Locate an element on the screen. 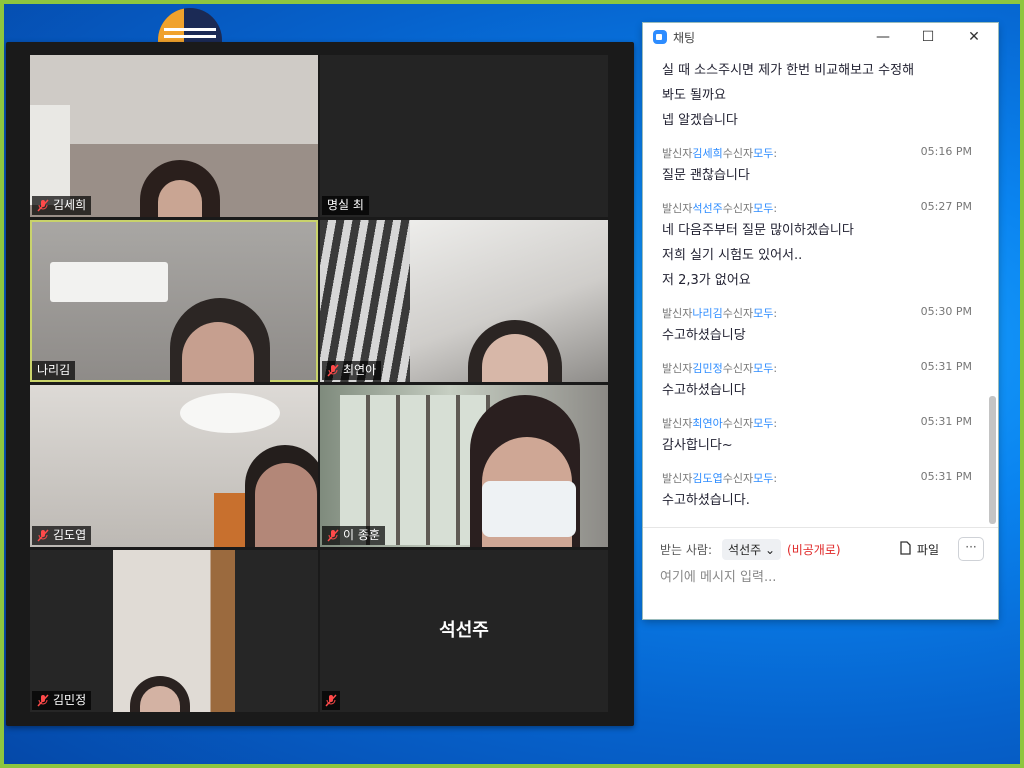  recipient-dropdown: 석선주 ⌄ is located at coordinates (752, 549).